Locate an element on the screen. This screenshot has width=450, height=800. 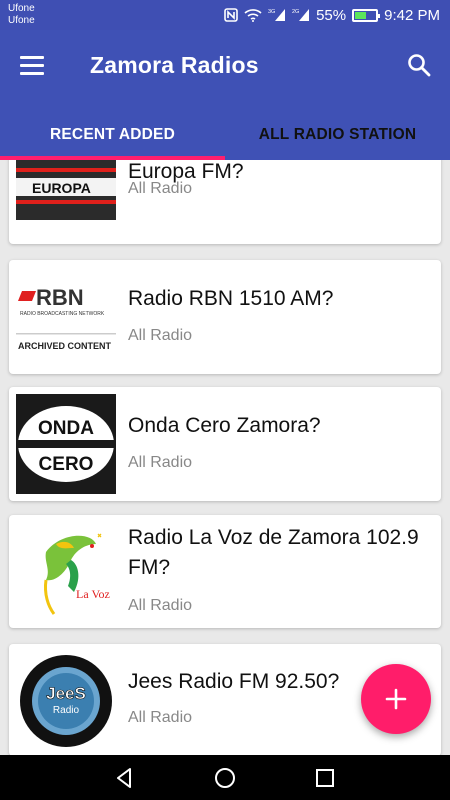
svg-text: EUROPA is located at coordinates (61, 188).